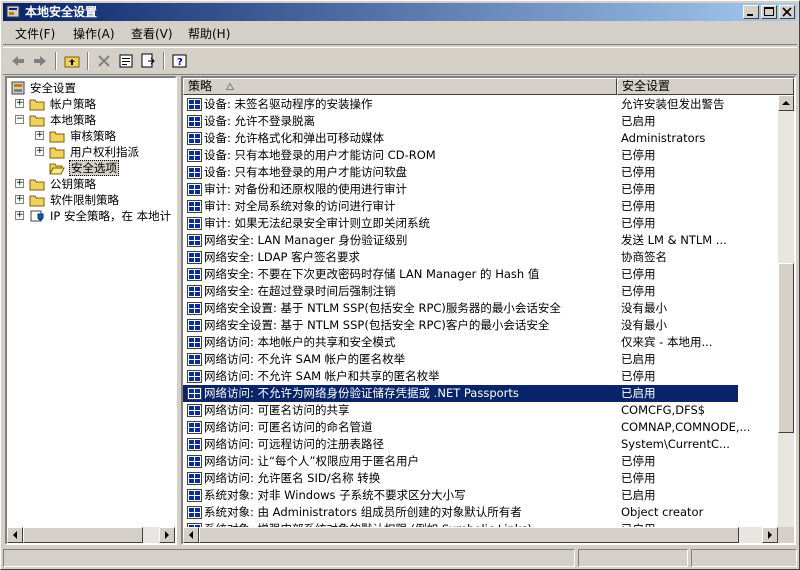  I want to click on column-header-setting: 安全设置, so click(705, 86).